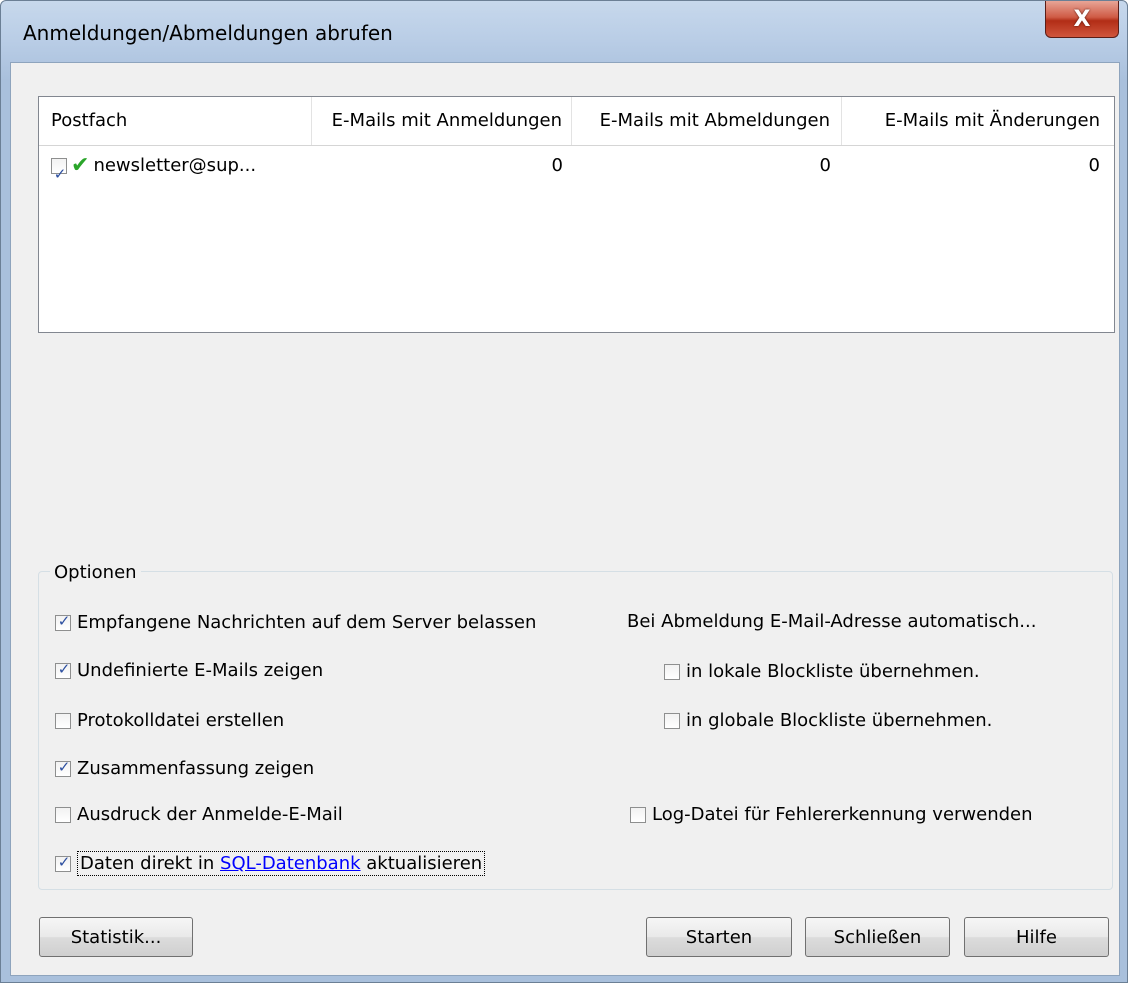  What do you see at coordinates (175, 121) in the screenshot?
I see `column-header-postfach: Postfach` at bounding box center [175, 121].